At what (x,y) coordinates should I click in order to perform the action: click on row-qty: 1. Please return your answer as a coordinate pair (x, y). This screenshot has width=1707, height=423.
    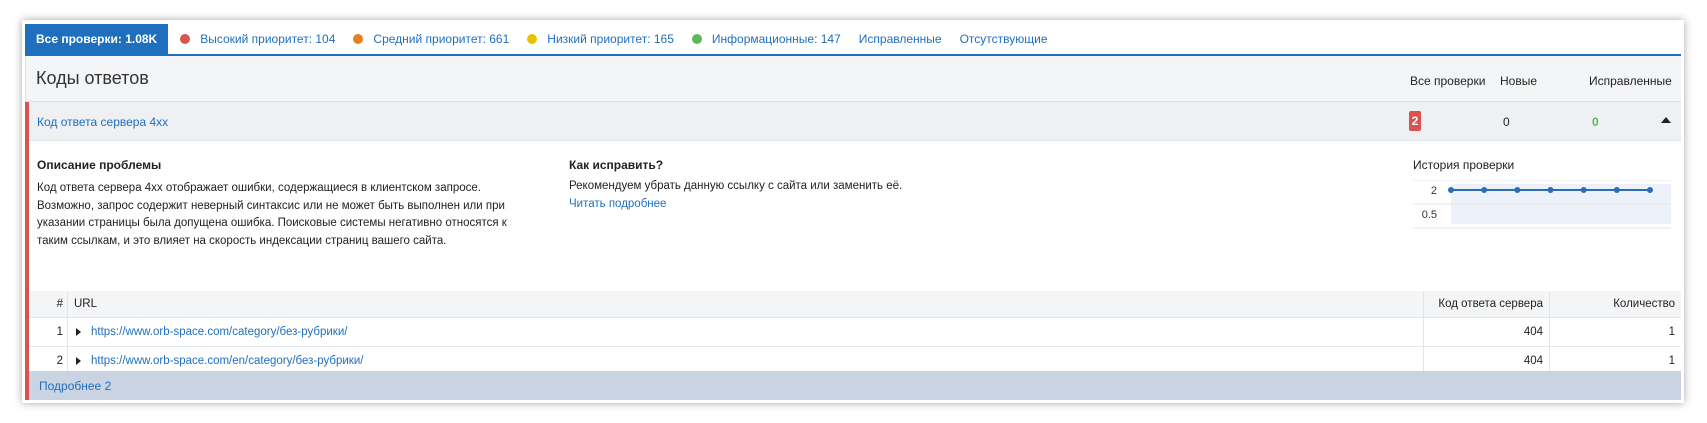
    Looking at the image, I should click on (1615, 332).